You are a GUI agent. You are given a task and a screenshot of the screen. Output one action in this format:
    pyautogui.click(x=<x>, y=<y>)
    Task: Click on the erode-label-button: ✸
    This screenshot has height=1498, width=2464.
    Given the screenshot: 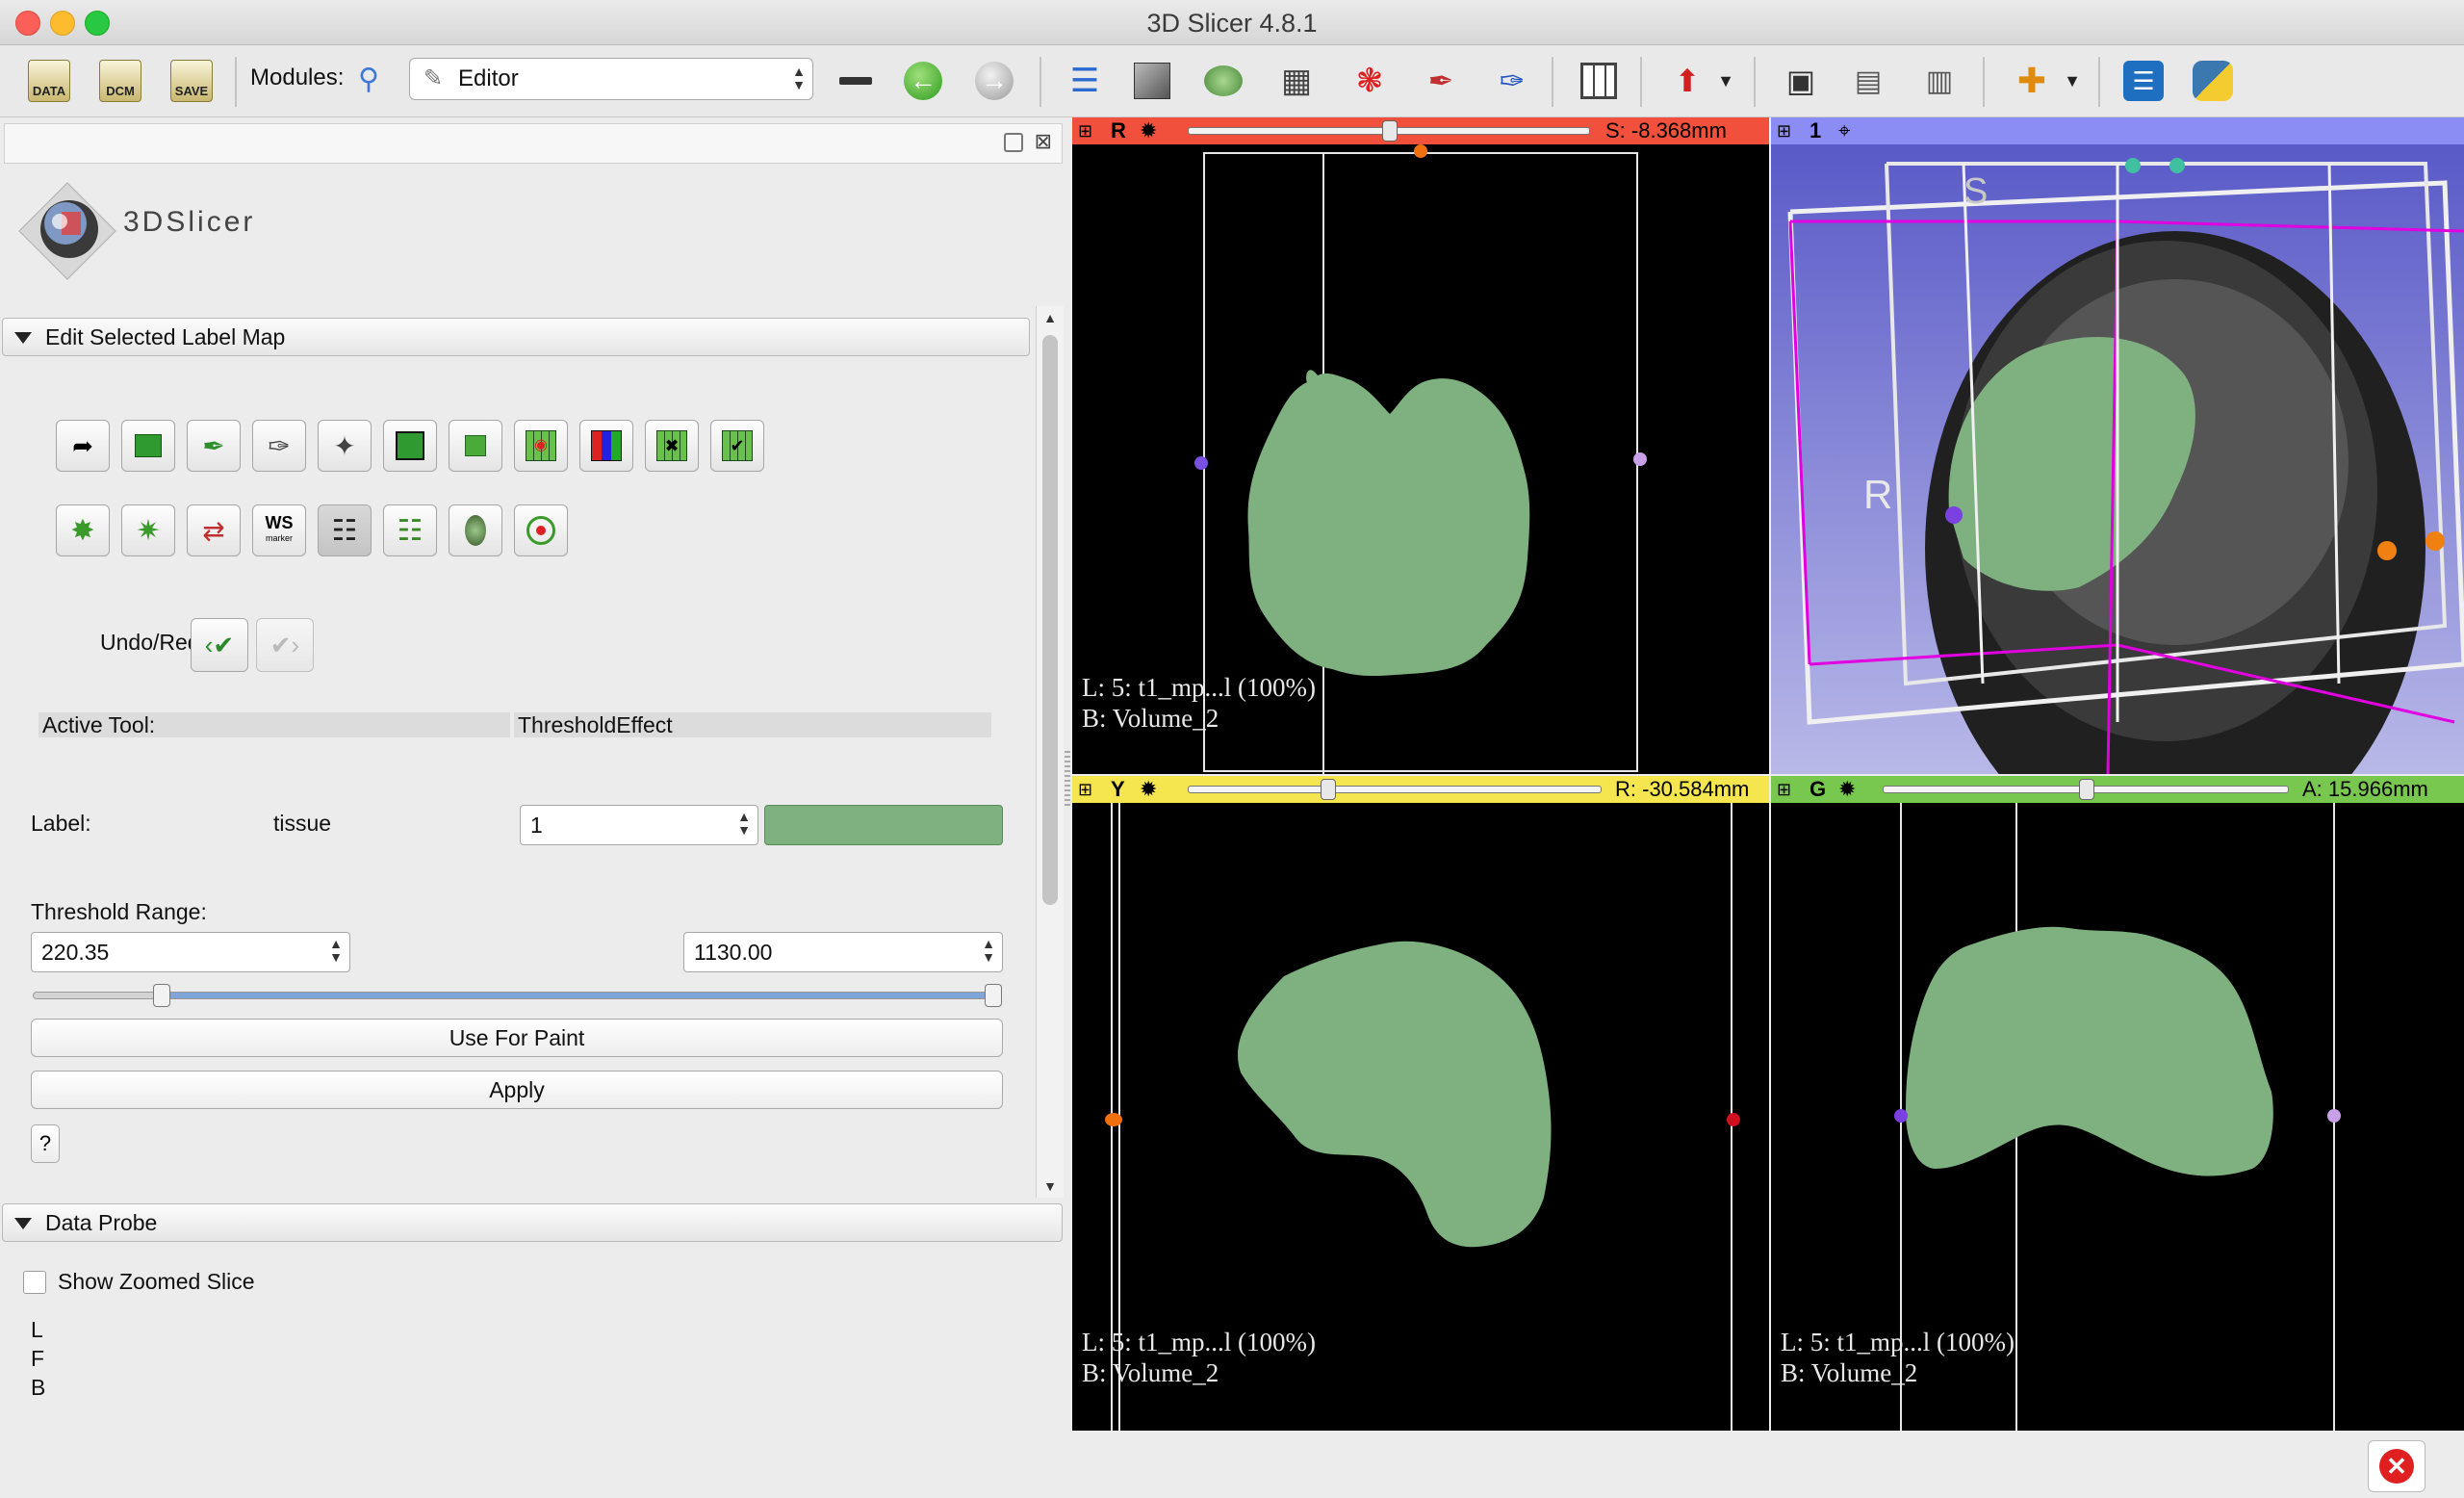 What is the action you would take?
    pyautogui.click(x=83, y=530)
    